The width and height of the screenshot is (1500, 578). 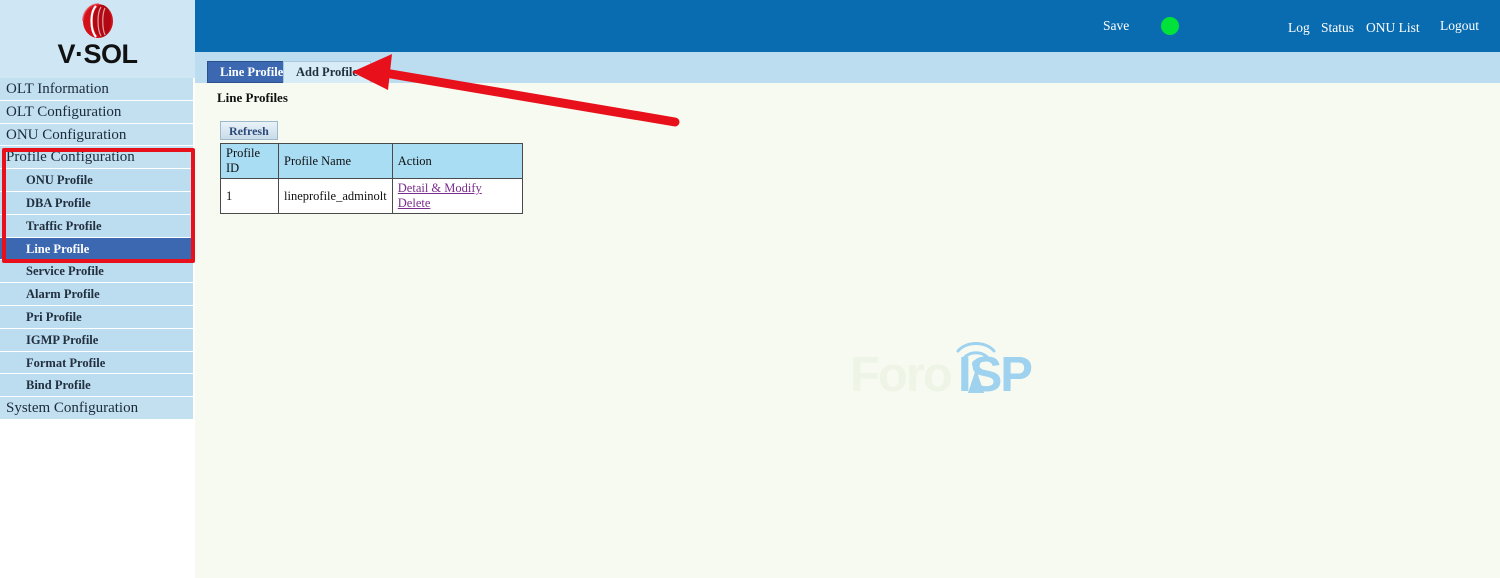 What do you see at coordinates (96, 294) in the screenshot?
I see `sidebar-item-alarm-profile: Alarm Profile` at bounding box center [96, 294].